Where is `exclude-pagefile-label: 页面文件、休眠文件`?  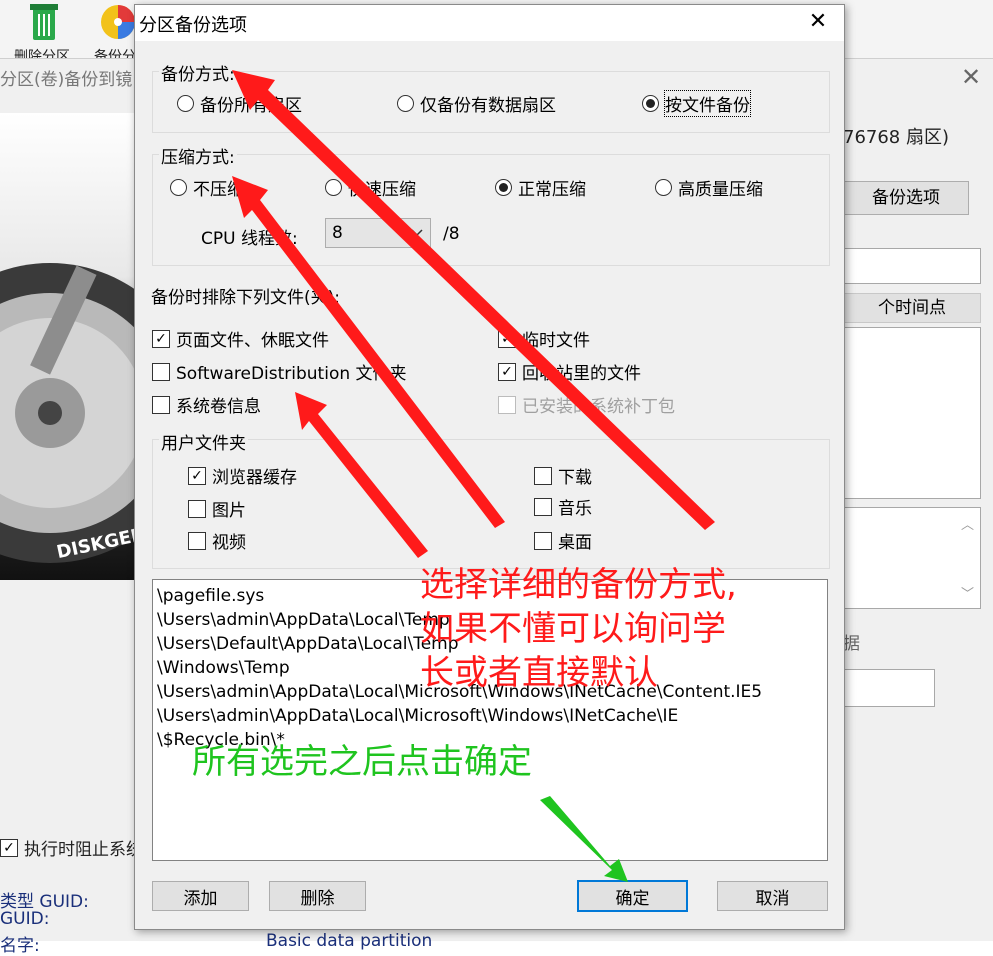 exclude-pagefile-label: 页面文件、休眠文件 is located at coordinates (252, 341).